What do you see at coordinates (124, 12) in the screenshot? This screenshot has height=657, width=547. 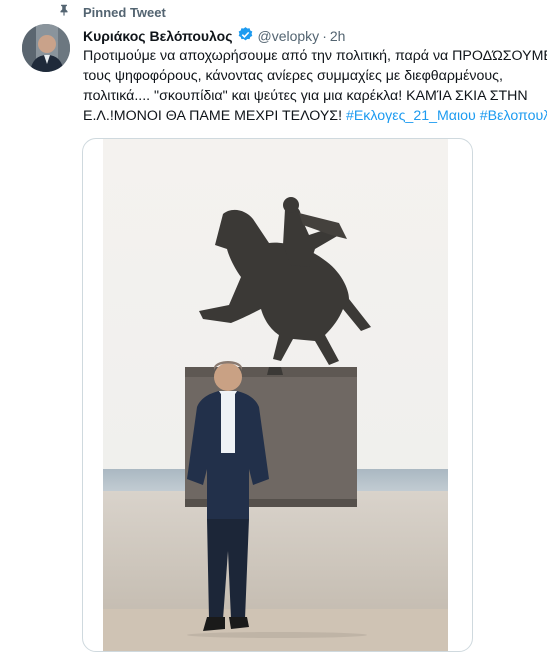 I see `pinned-label: Pinned Tweet` at bounding box center [124, 12].